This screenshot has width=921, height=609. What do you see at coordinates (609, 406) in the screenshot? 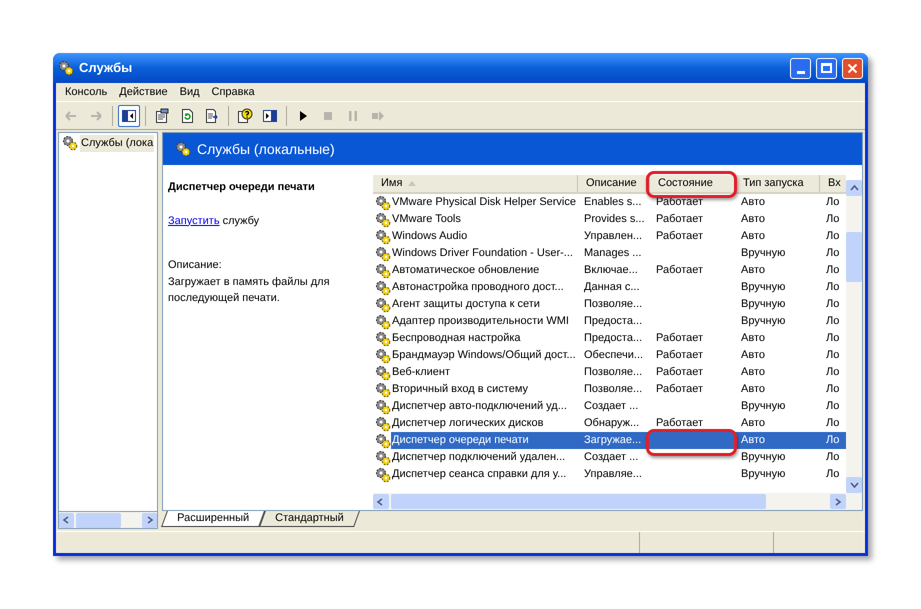
I see `table-row: Диспетчер авто-подключений уд... Создает ... Вручную Ло` at bounding box center [609, 406].